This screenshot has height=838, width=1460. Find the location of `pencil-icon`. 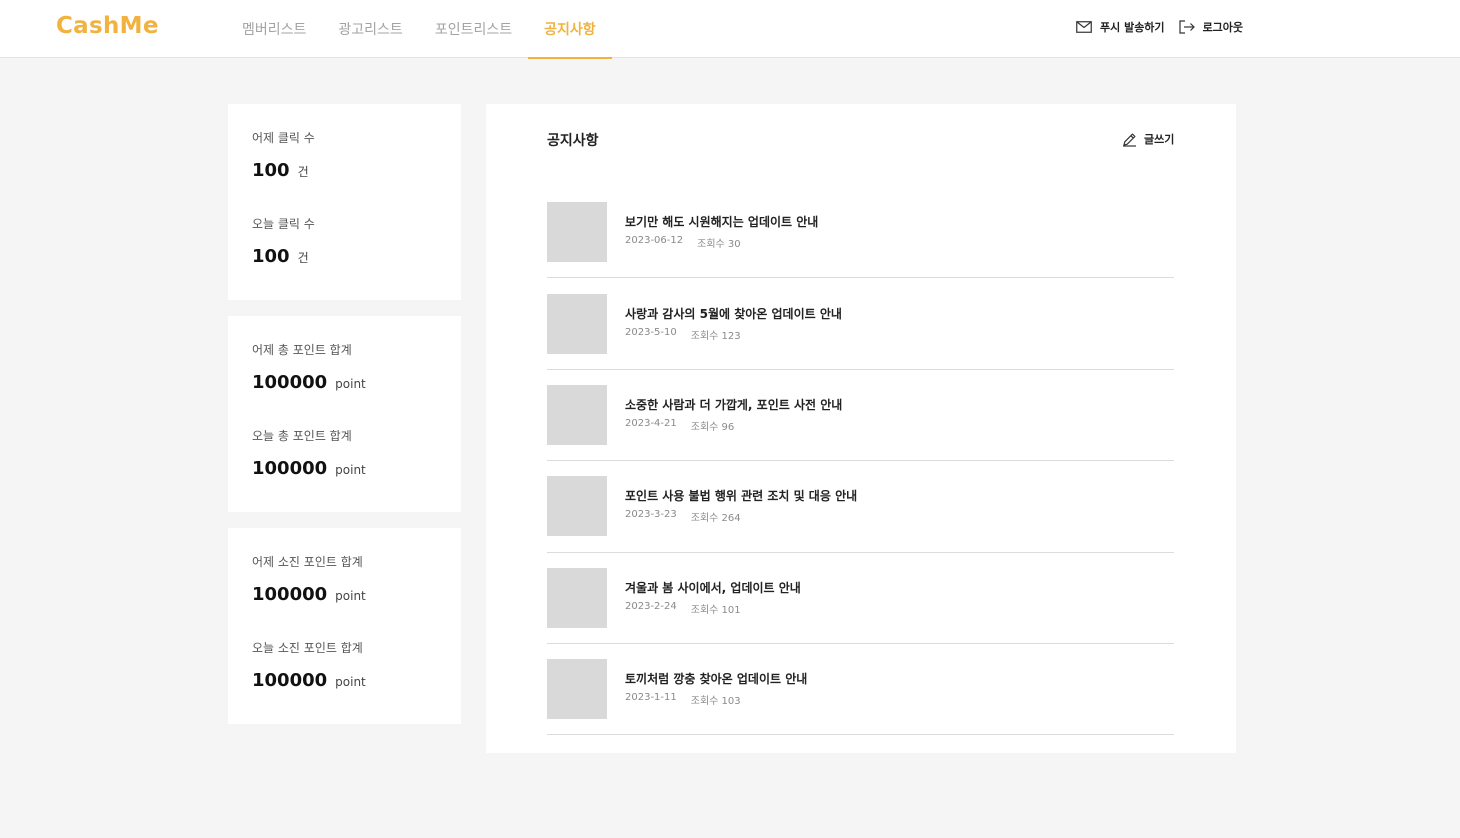

pencil-icon is located at coordinates (1129, 140).